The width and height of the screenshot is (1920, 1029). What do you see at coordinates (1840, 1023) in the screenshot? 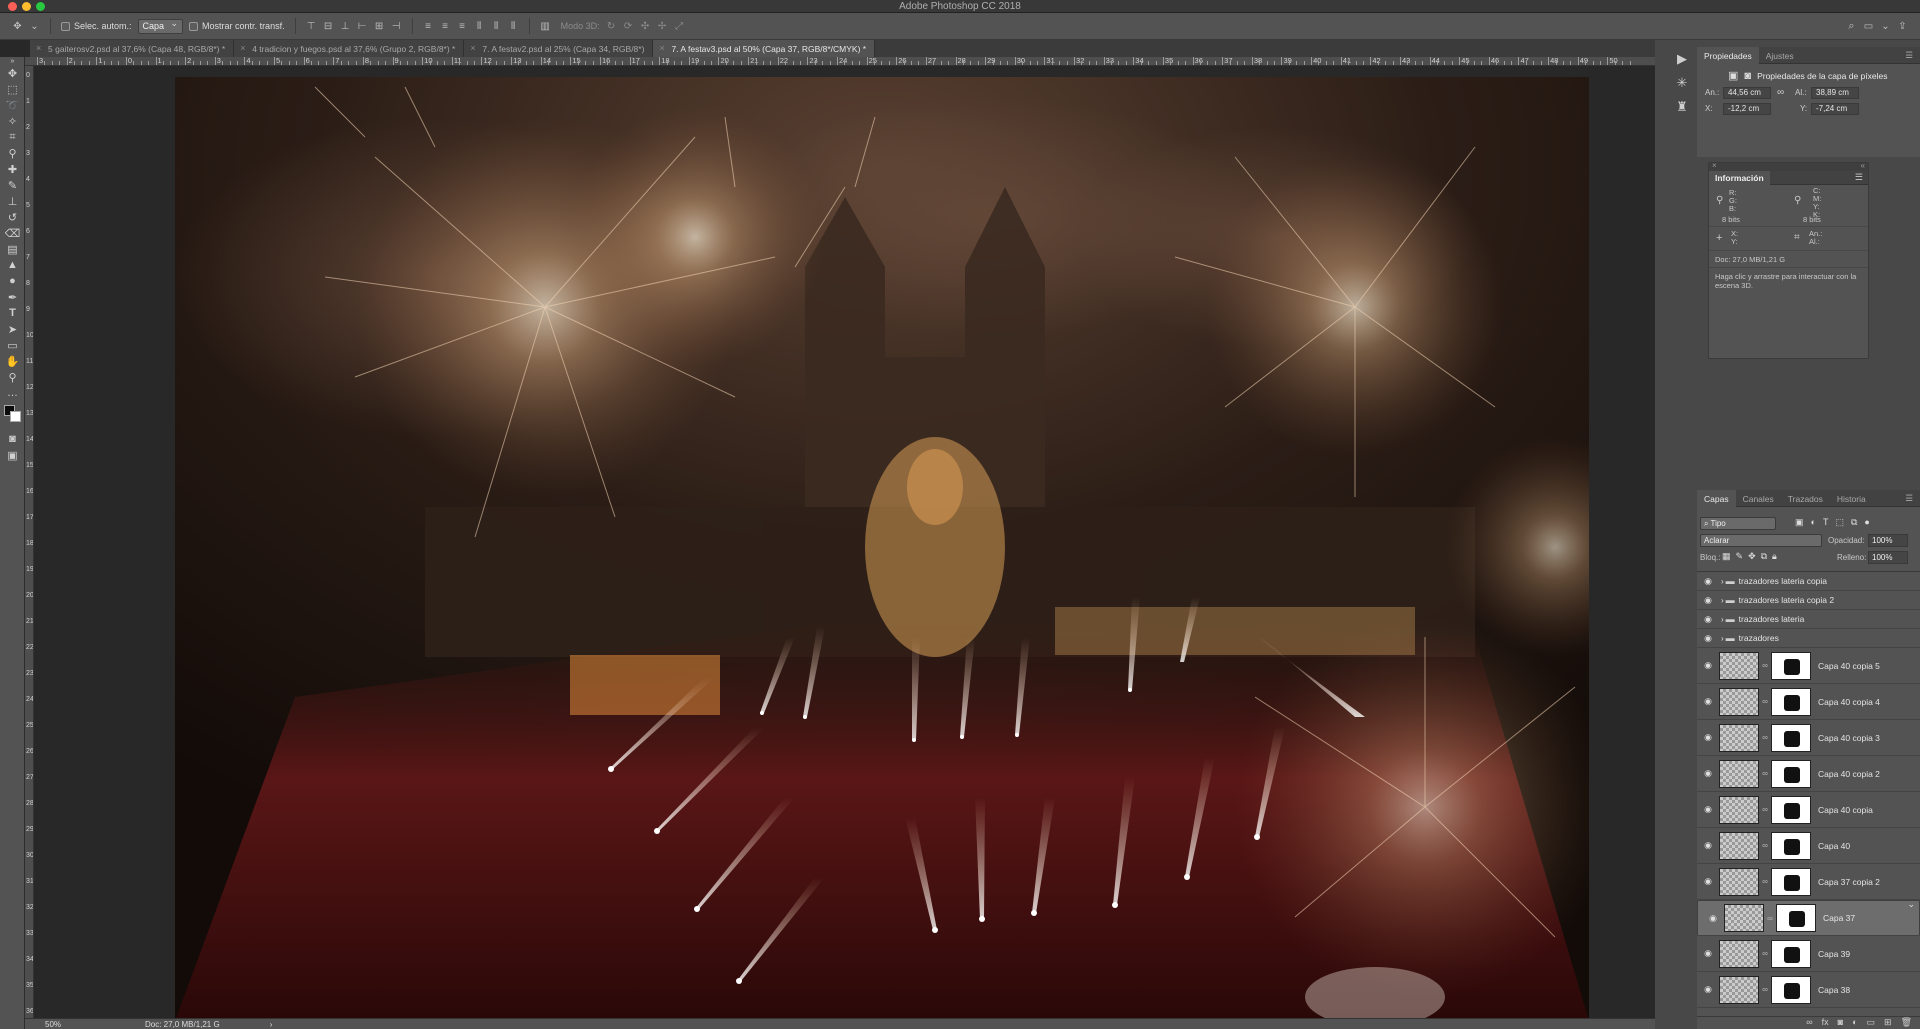
I see `add-mask-icon: ◙` at bounding box center [1840, 1023].